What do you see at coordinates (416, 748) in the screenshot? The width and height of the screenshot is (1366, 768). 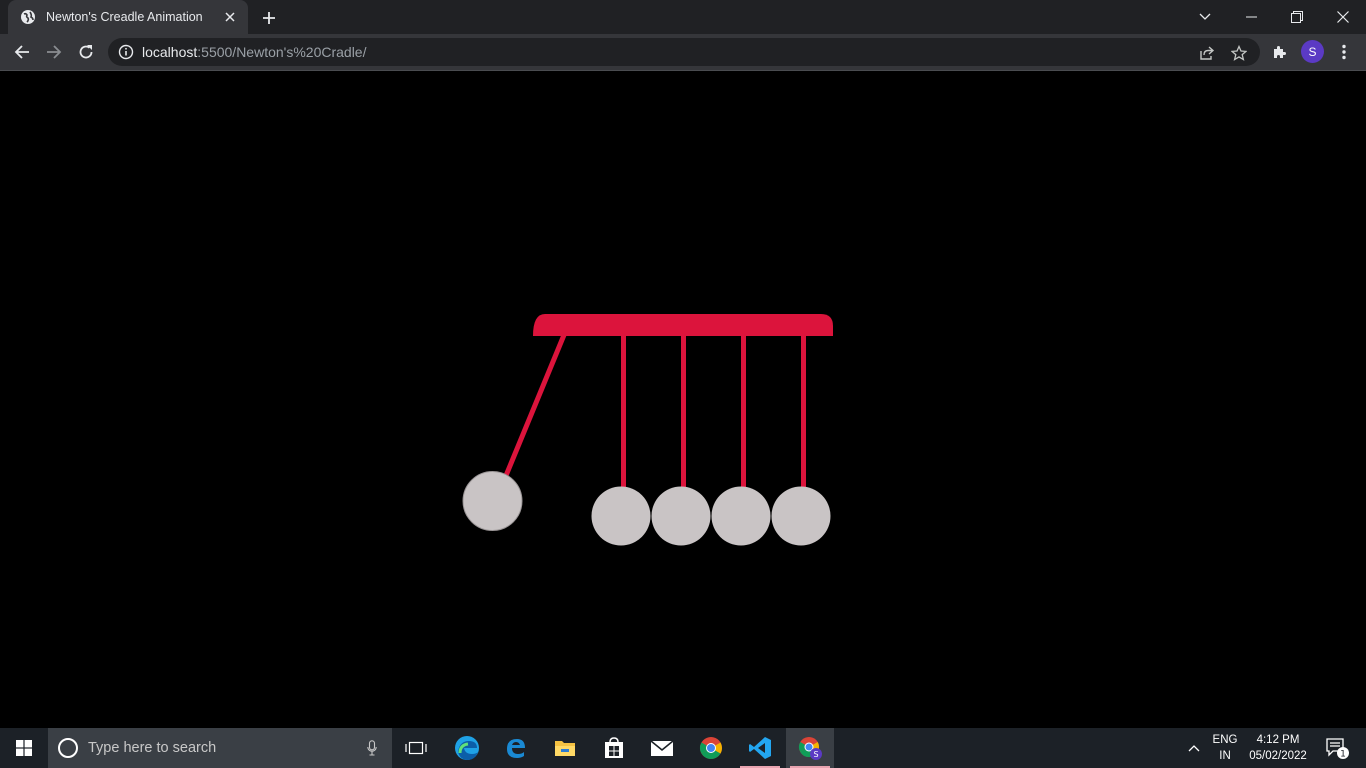 I see `task-view-icon` at bounding box center [416, 748].